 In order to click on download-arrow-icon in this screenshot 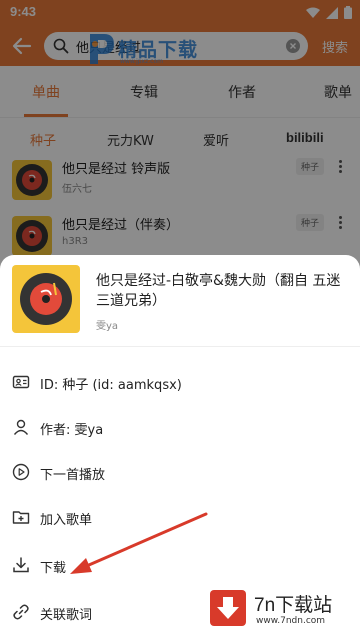, I will do `click(228, 608)`.